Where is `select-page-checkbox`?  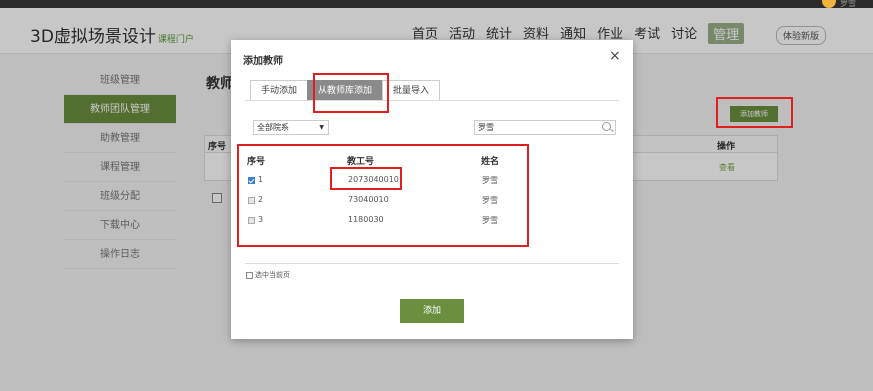
select-page-checkbox is located at coordinates (249, 275).